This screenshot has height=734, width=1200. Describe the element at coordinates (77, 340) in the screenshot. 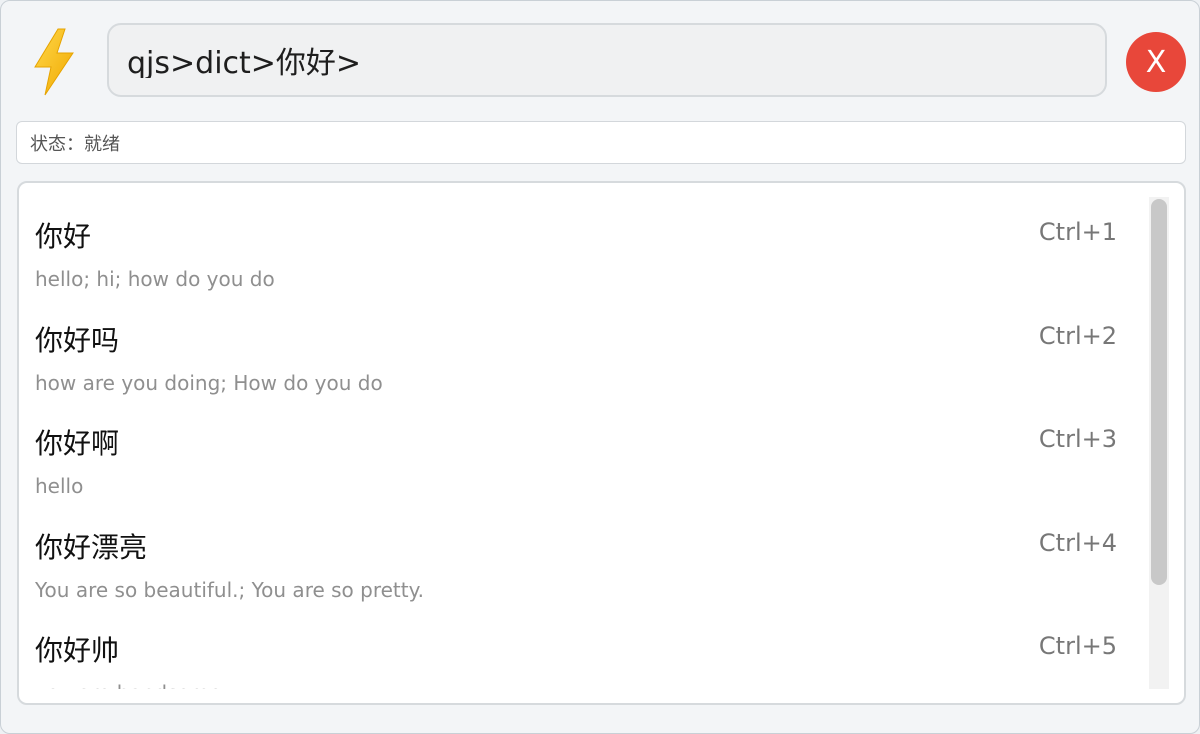

I see `result-word: 你好吗` at that location.